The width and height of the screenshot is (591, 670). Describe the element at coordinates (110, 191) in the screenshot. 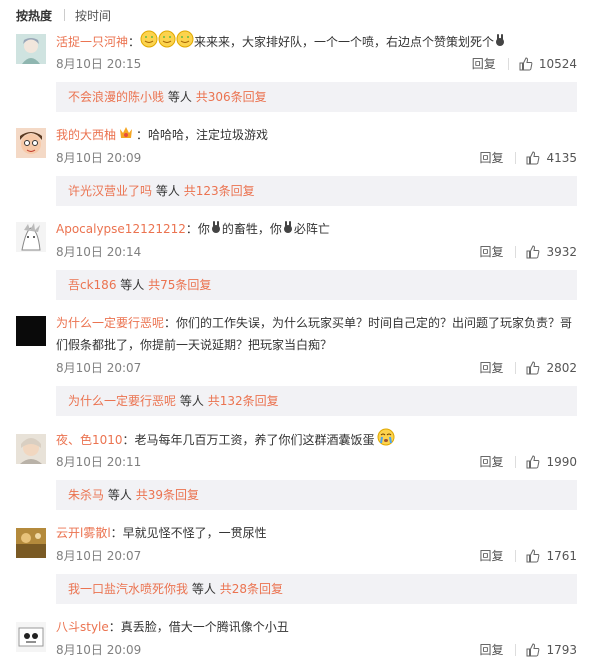

I see `reply-username: 许光汉营业了吗` at that location.